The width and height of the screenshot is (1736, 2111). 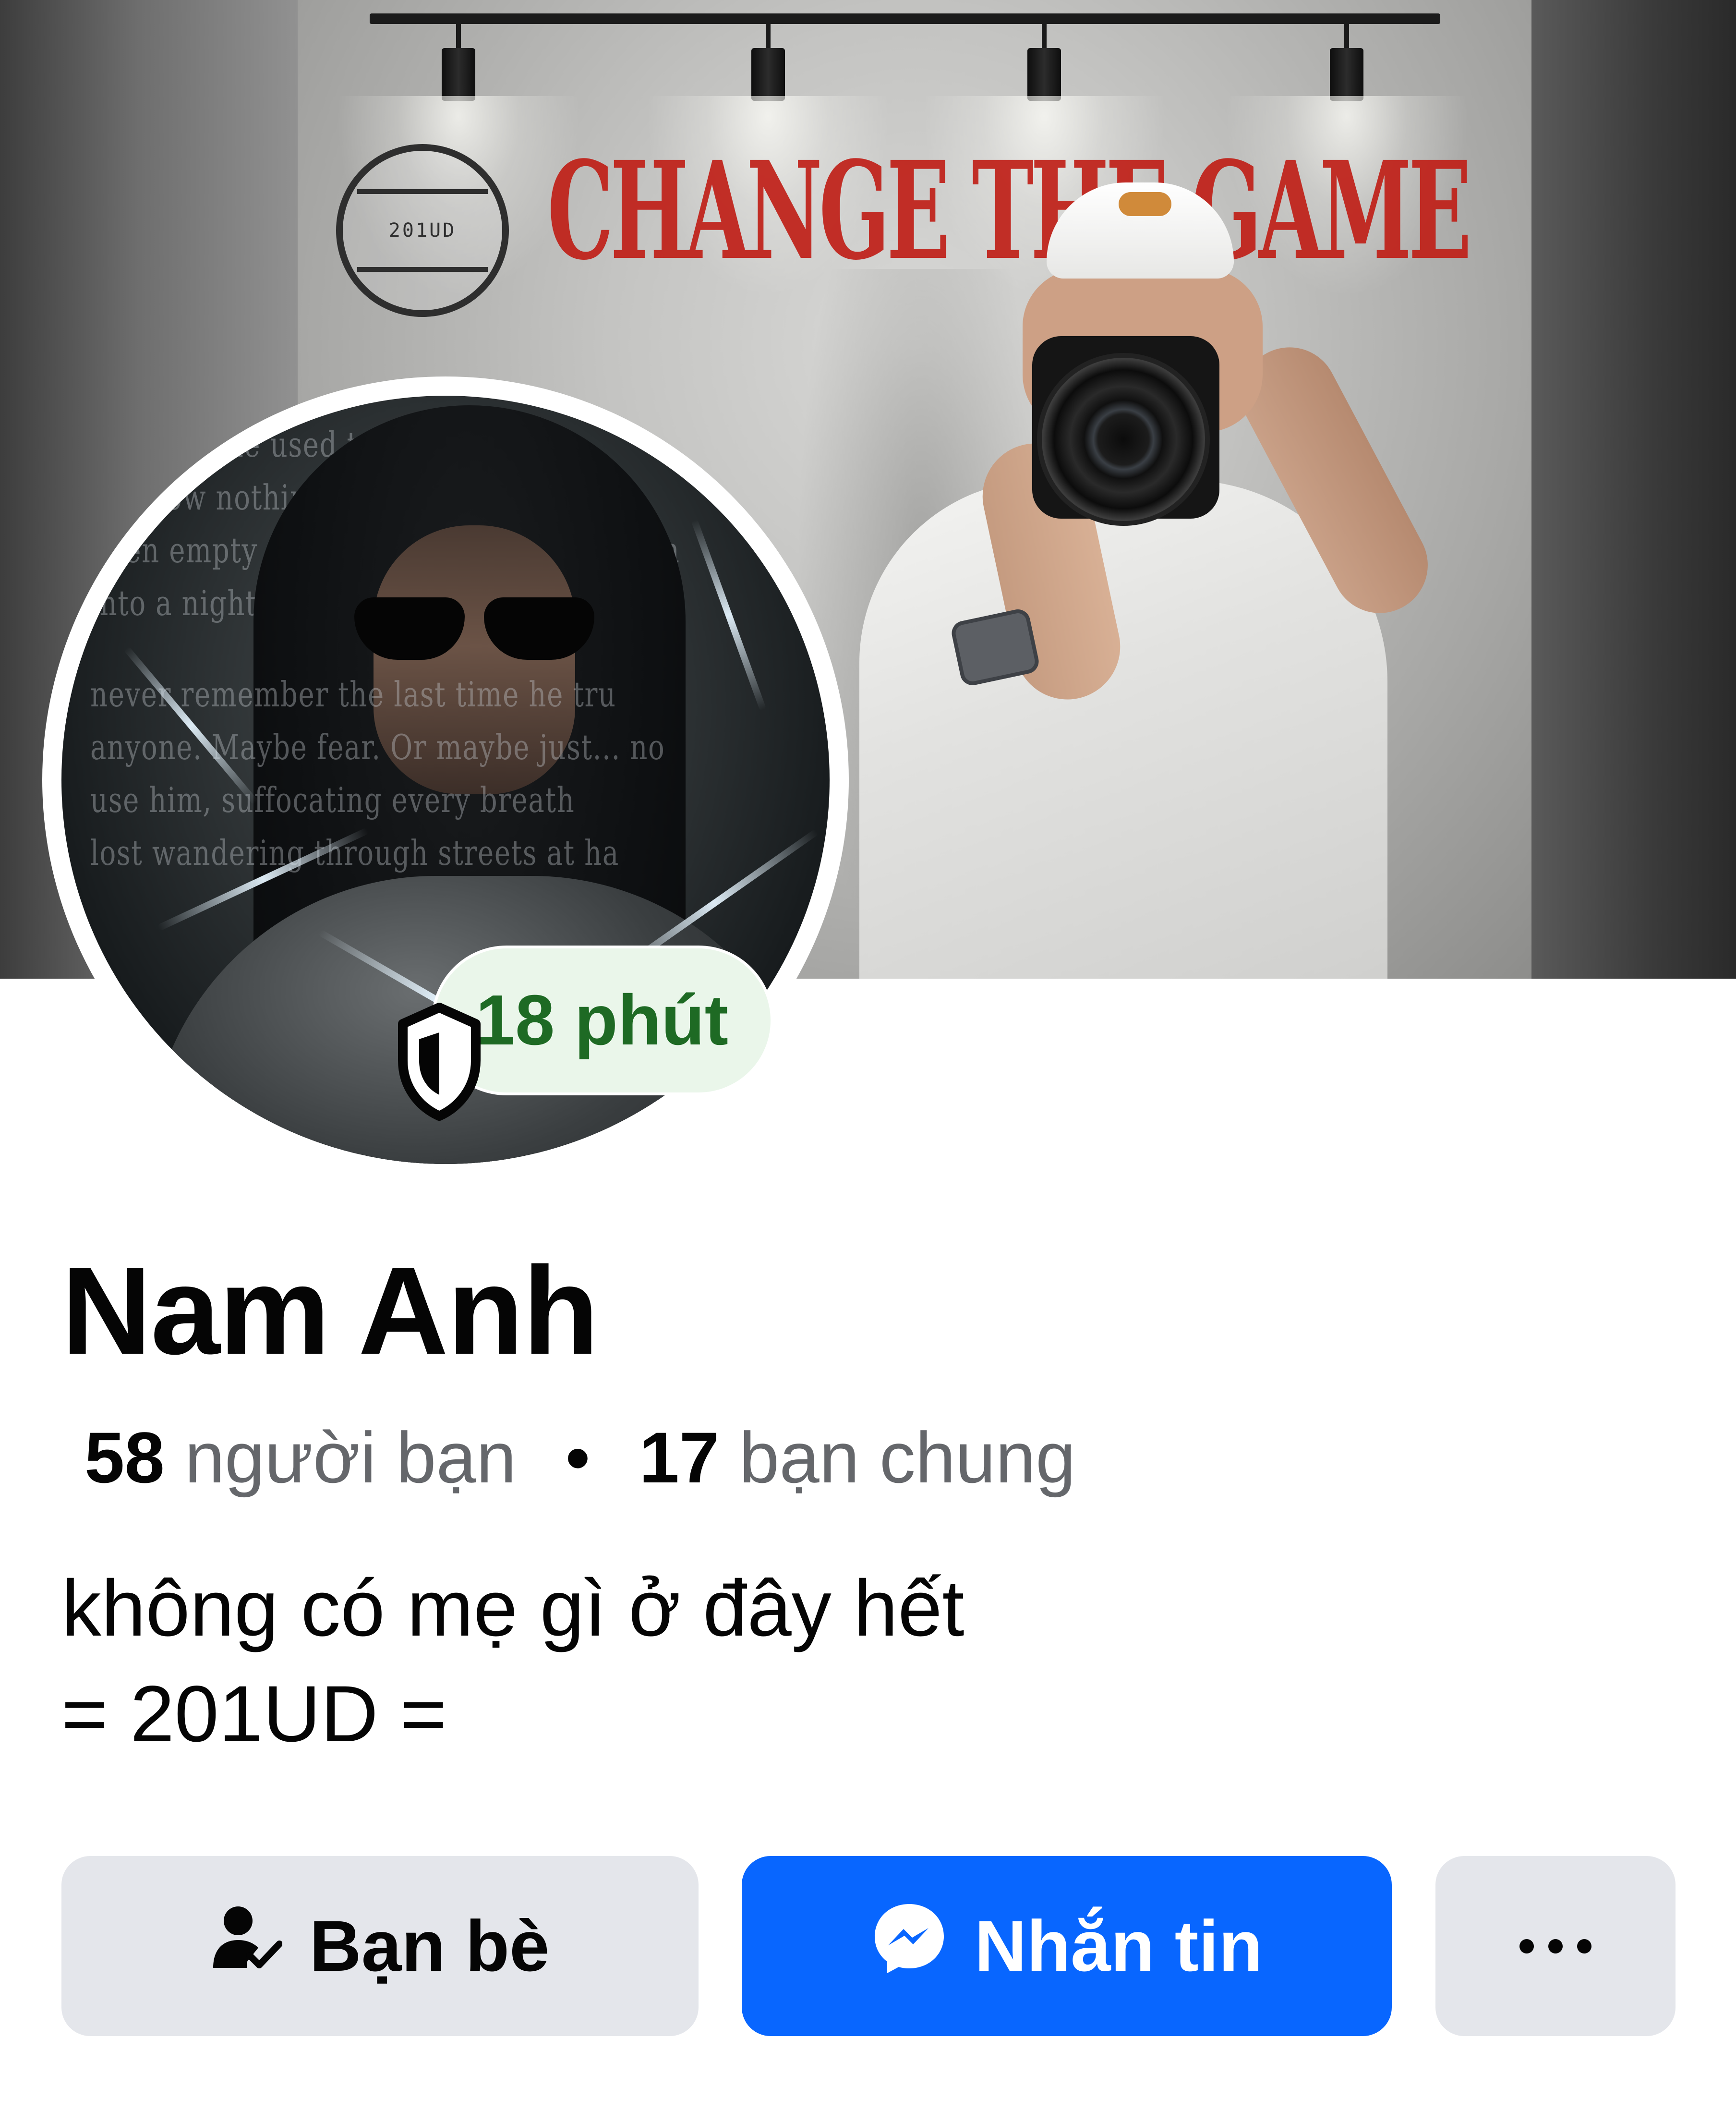 I want to click on avatar-text-line: use him, suffocating every breath, so click(x=332, y=800).